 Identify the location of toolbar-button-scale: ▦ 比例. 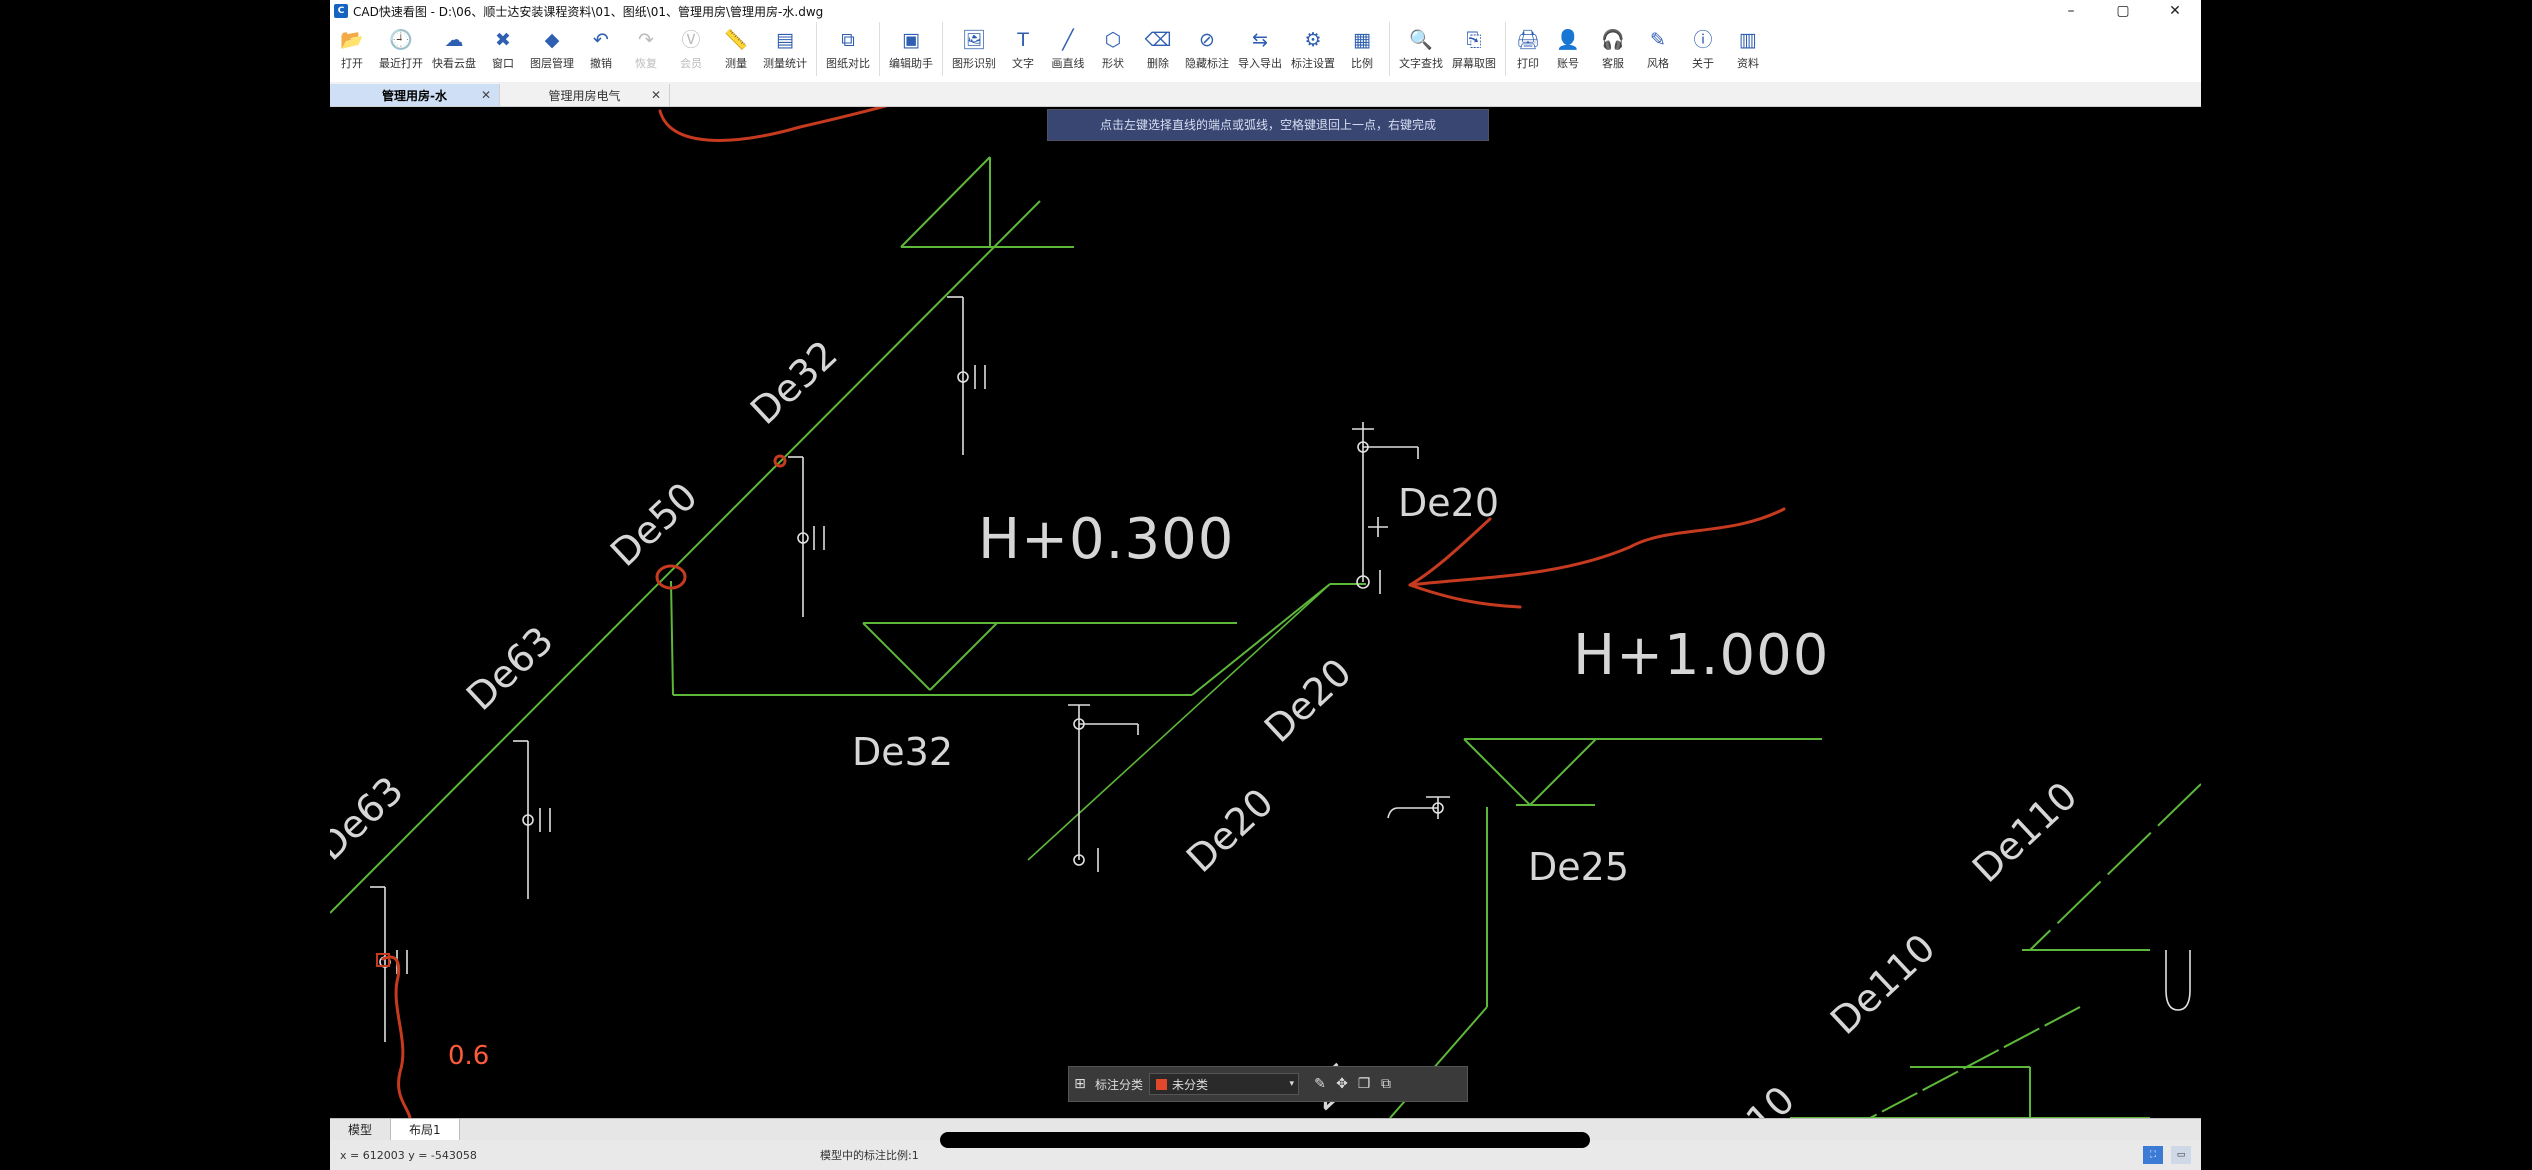
(1362, 49).